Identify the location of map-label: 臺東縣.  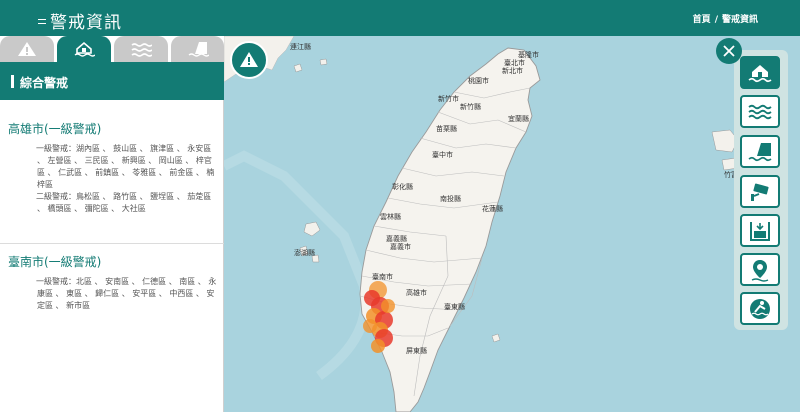
(454, 307).